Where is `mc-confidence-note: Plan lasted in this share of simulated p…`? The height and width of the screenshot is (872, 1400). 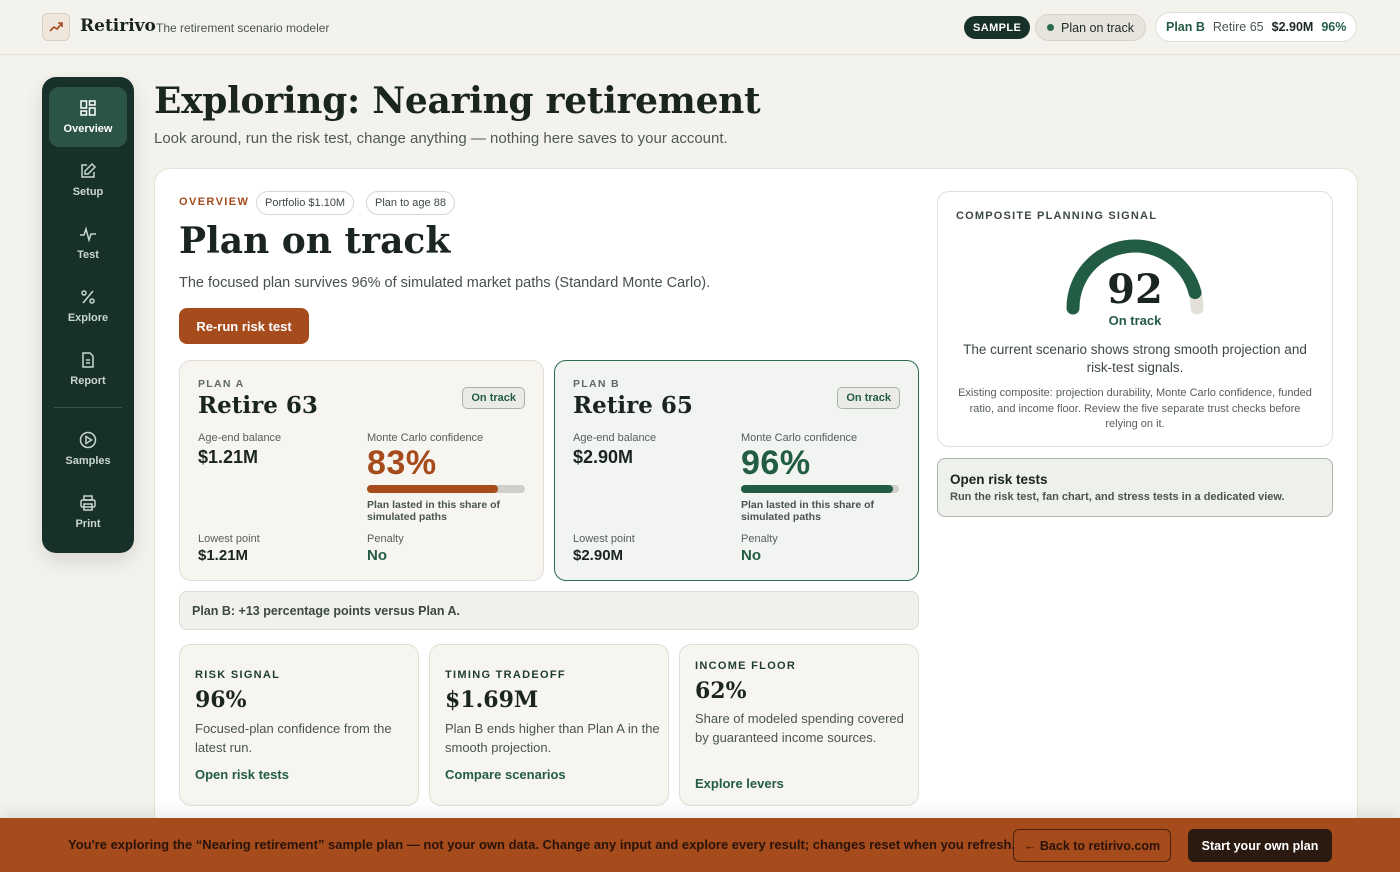 mc-confidence-note: Plan lasted in this share of simulated p… is located at coordinates (434, 511).